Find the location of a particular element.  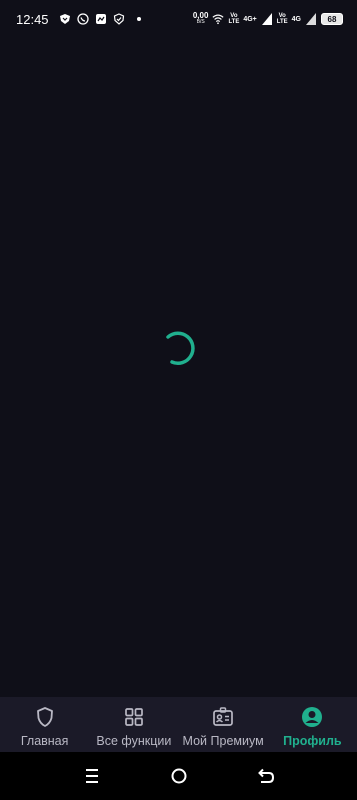

id-card-icon is located at coordinates (223, 717).